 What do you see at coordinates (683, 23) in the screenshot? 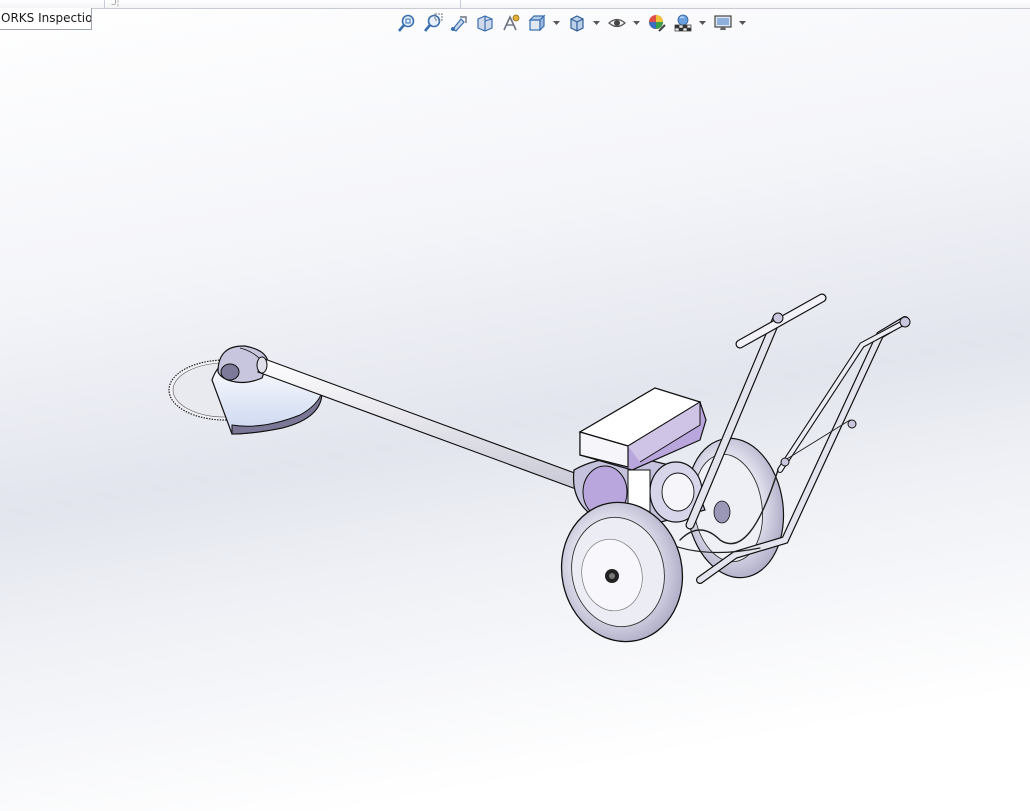
I see `apply-scene-icon` at bounding box center [683, 23].